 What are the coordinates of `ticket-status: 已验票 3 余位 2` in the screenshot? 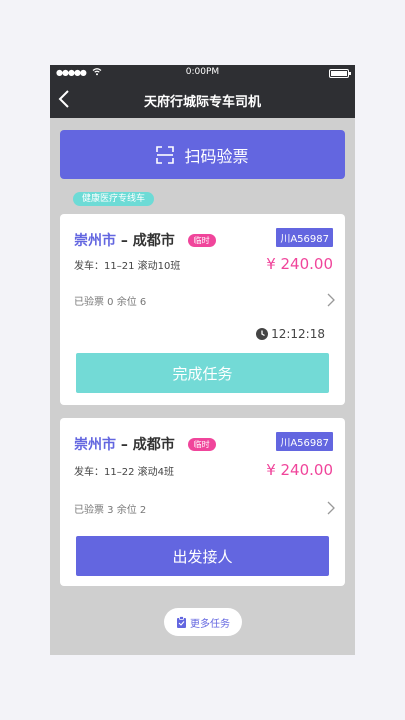 It's located at (110, 510).